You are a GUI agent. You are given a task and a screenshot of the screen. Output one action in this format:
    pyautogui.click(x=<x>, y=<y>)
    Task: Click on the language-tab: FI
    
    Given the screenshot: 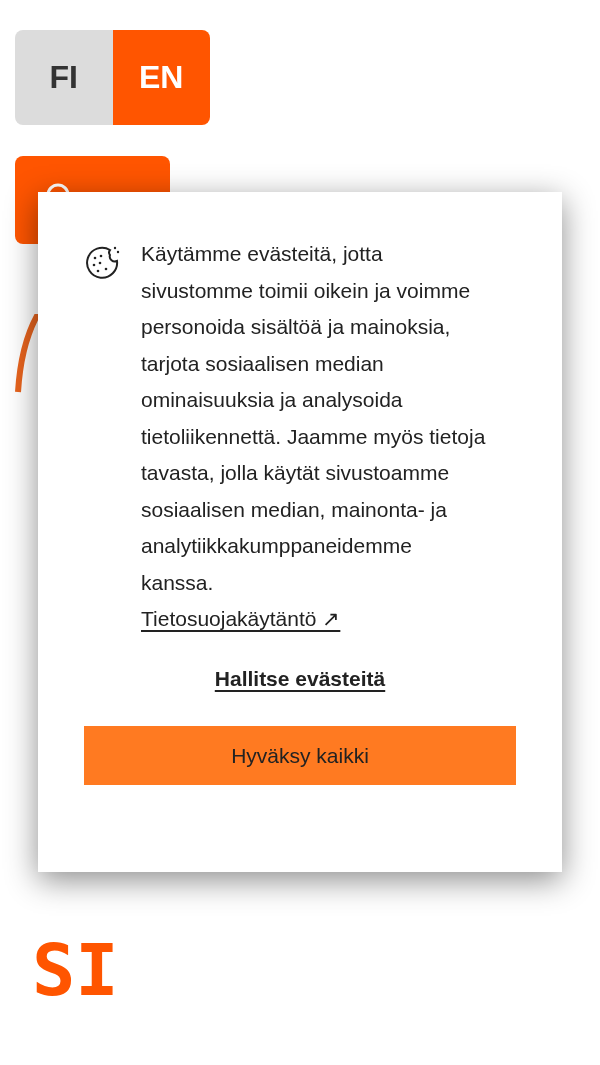 What is the action you would take?
    pyautogui.click(x=64, y=77)
    